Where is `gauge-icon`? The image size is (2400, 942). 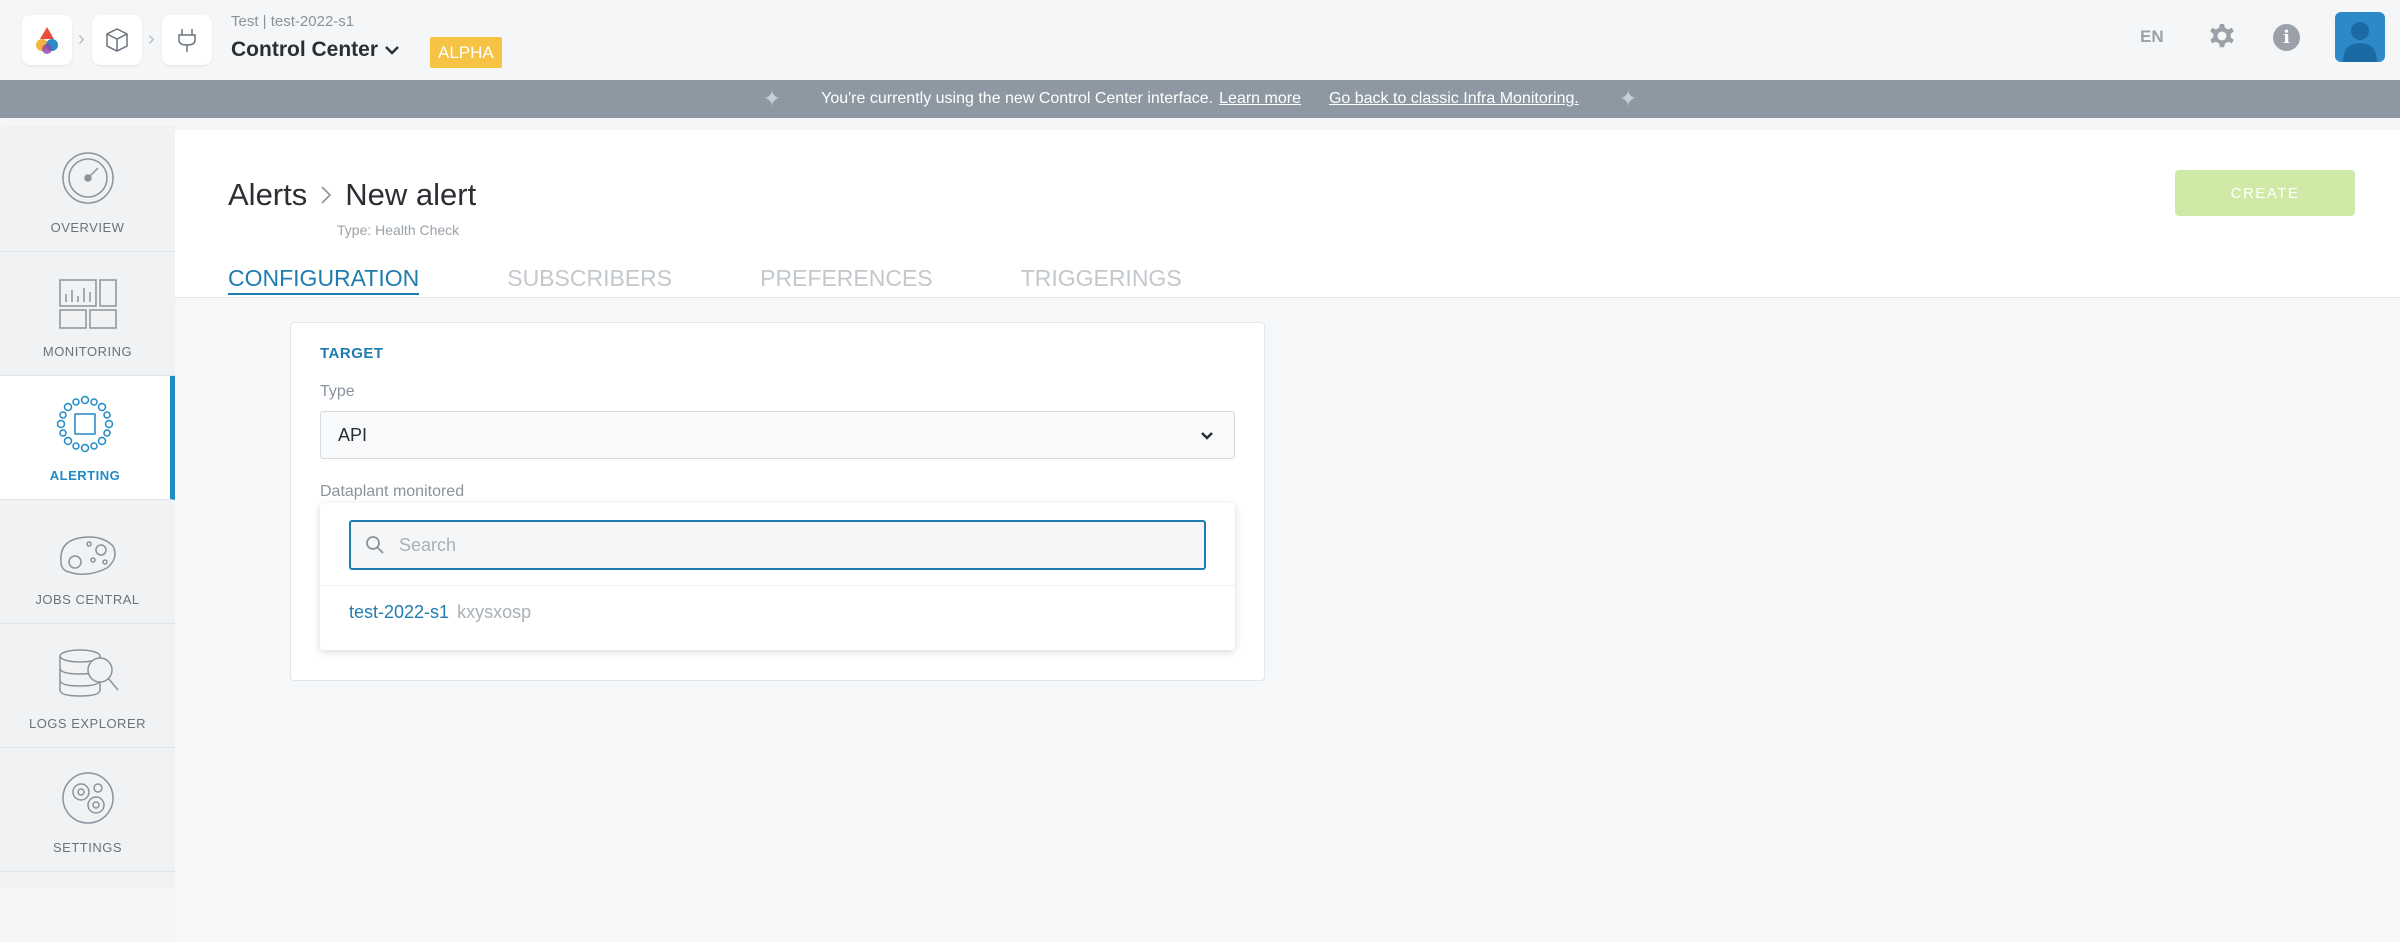 gauge-icon is located at coordinates (87, 178).